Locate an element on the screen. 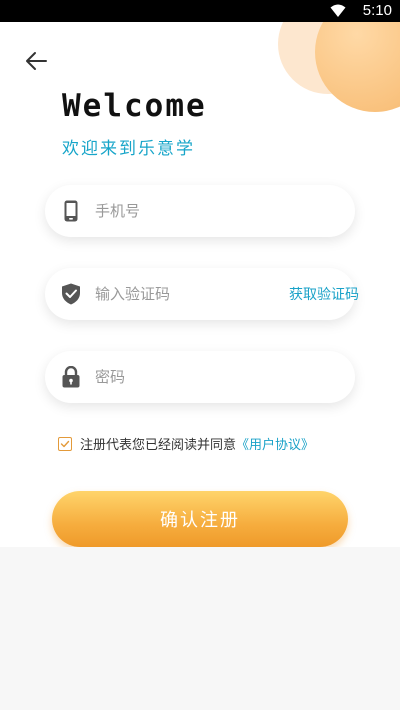  agreement-text: 注册代表您已经阅读并同意 is located at coordinates (158, 445).